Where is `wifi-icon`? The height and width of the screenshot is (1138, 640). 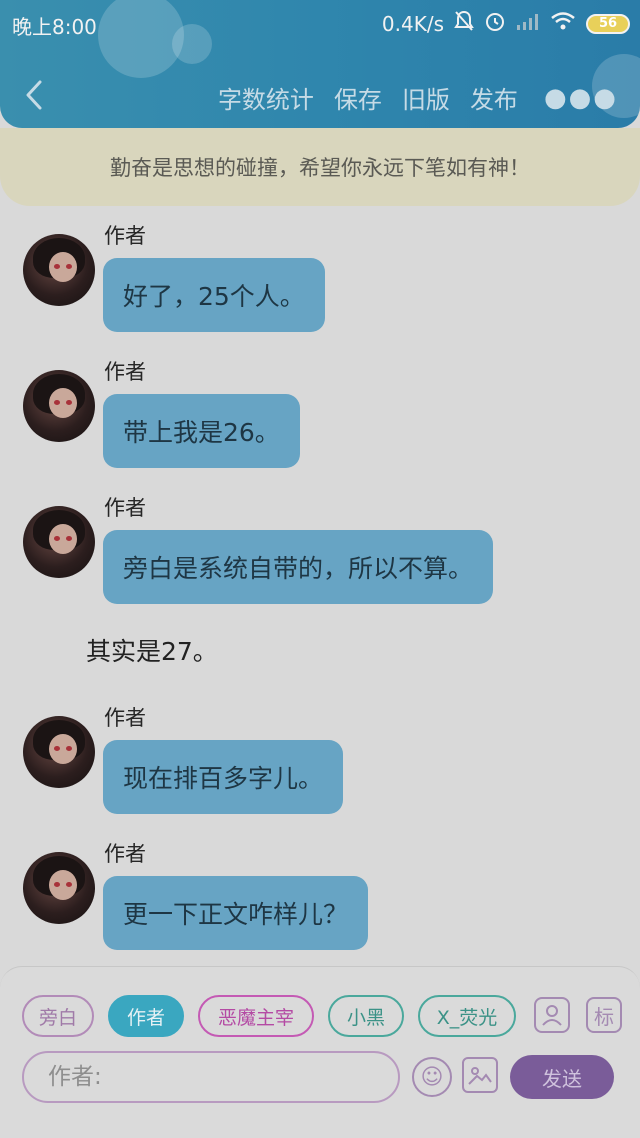
wifi-icon is located at coordinates (563, 23).